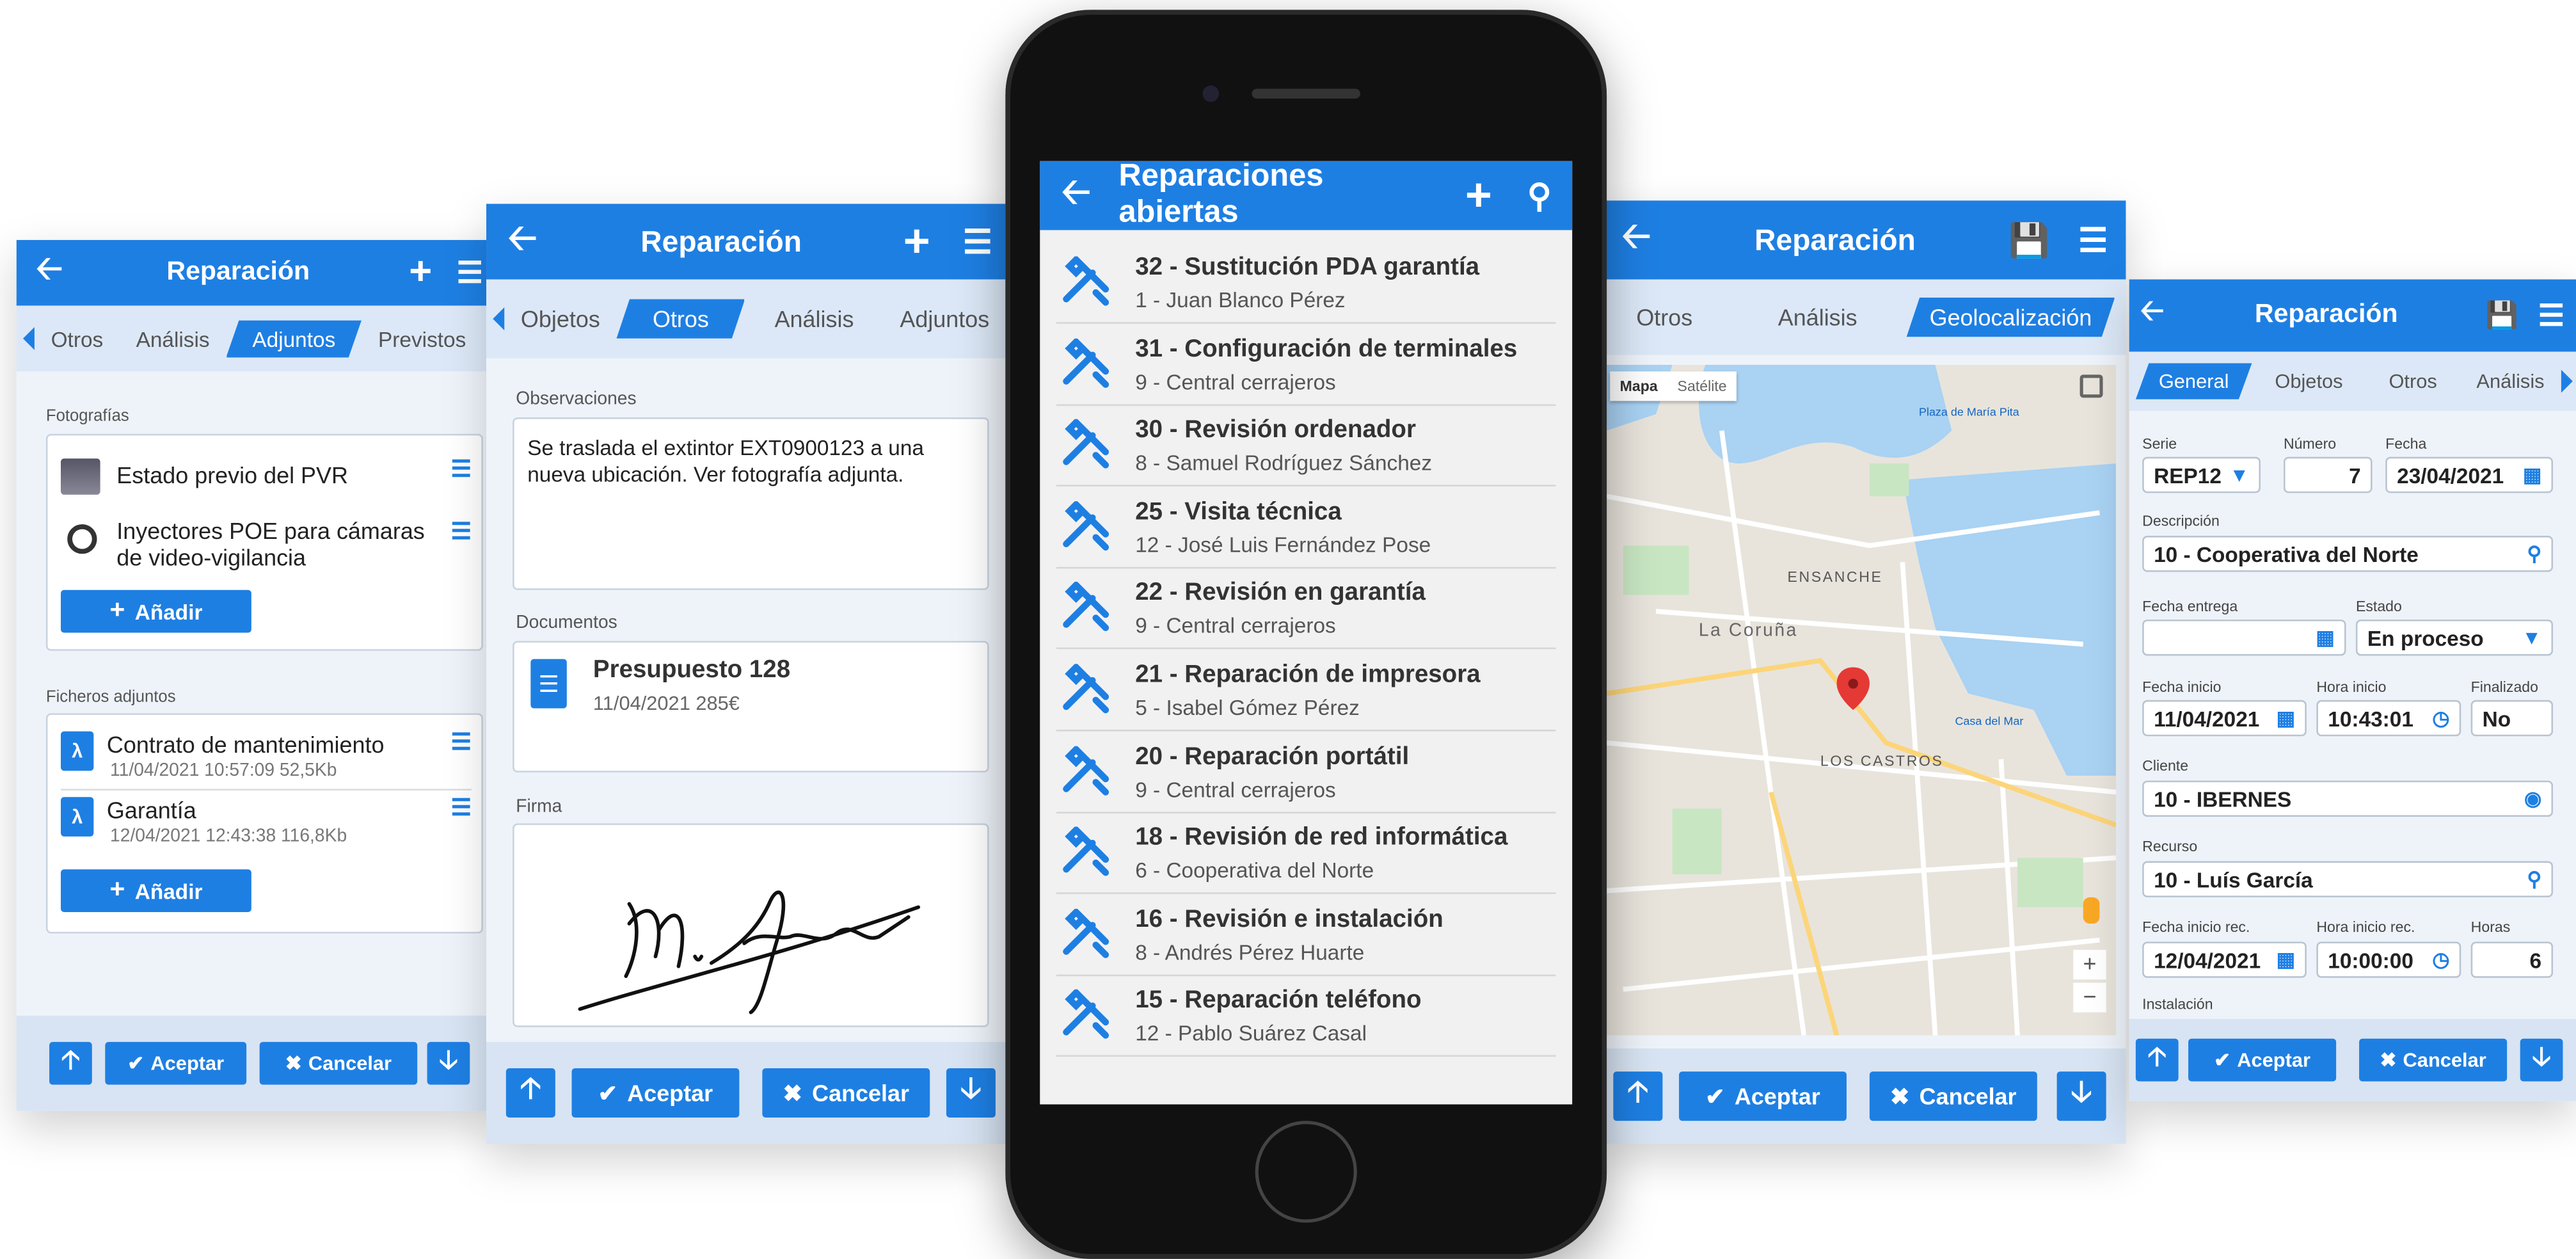 The width and height of the screenshot is (2576, 1259). What do you see at coordinates (2348, 799) in the screenshot?
I see `cliente-field: 10 - IBERNES ◉` at bounding box center [2348, 799].